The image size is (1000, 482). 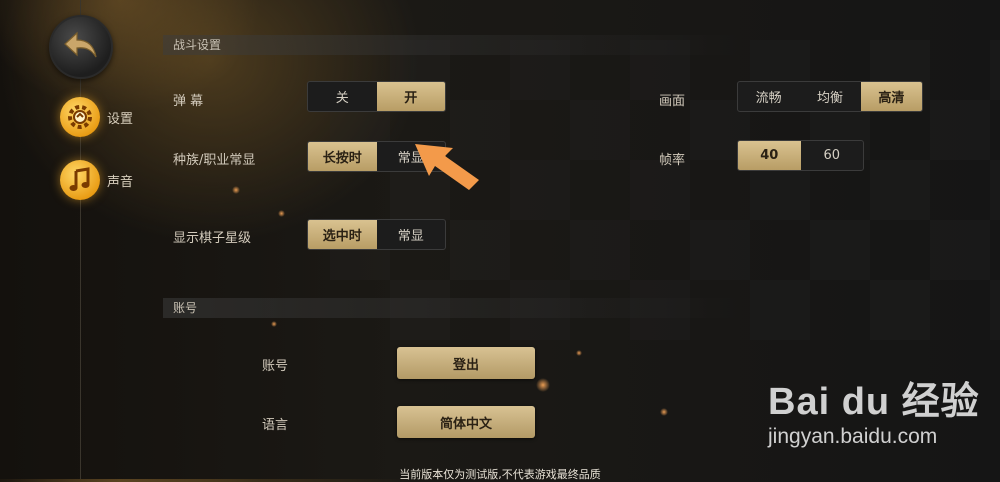 What do you see at coordinates (891, 96) in the screenshot?
I see `quality-hd-option: 高清` at bounding box center [891, 96].